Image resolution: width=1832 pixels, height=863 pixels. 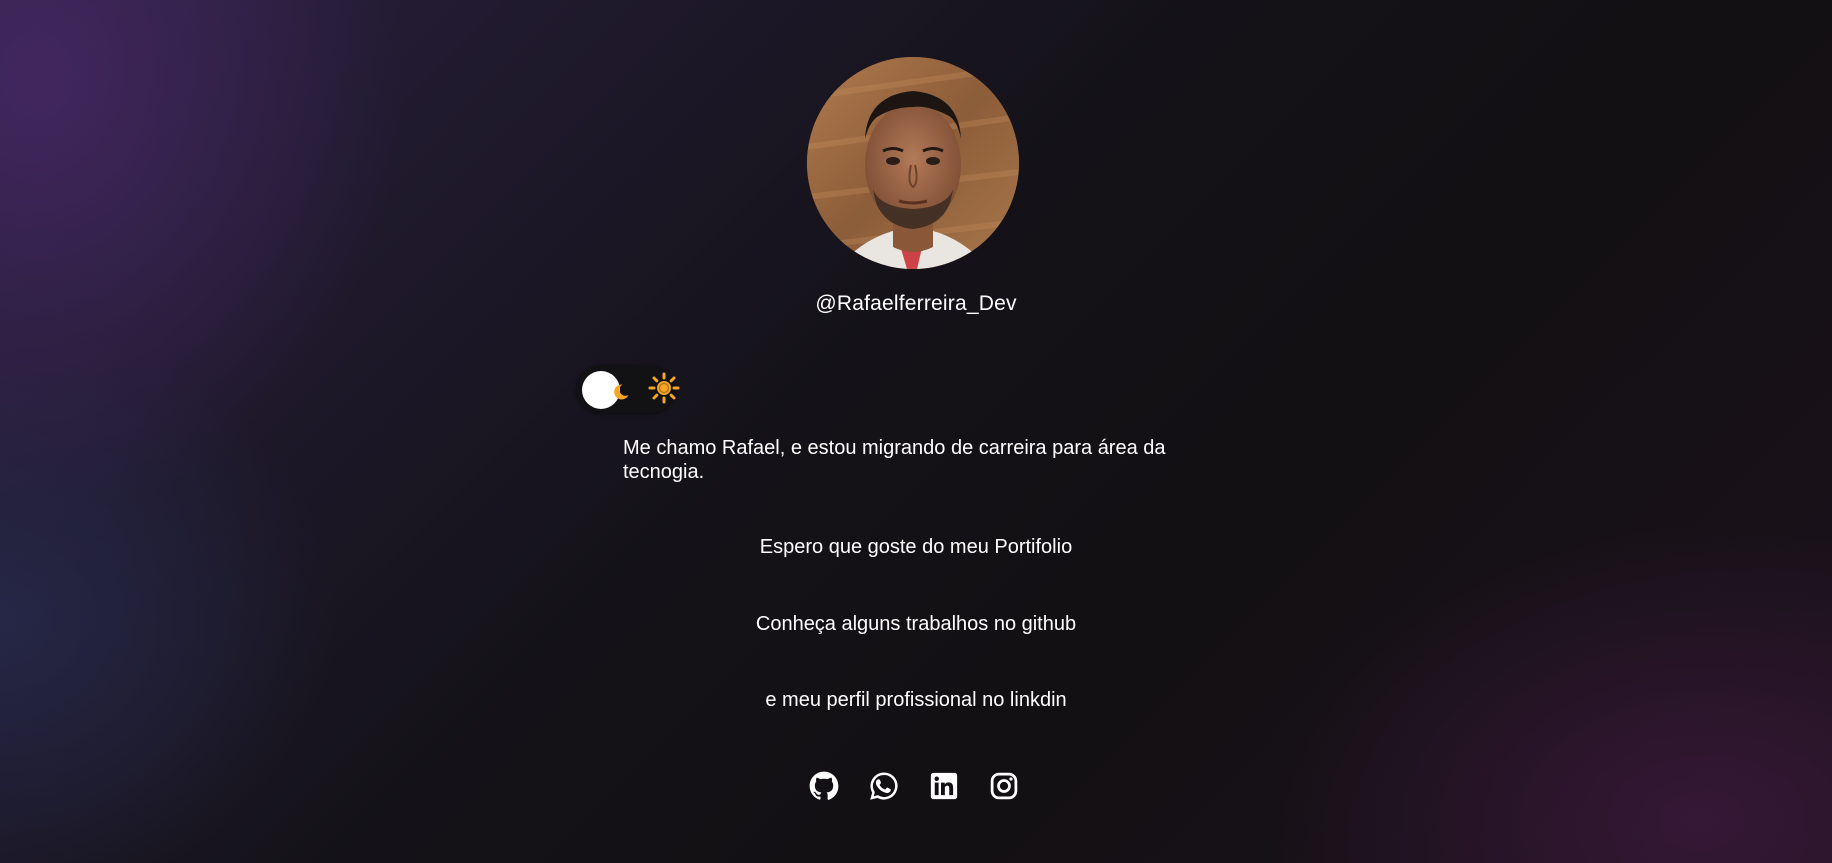 I want to click on linkedin-link, so click(x=944, y=786).